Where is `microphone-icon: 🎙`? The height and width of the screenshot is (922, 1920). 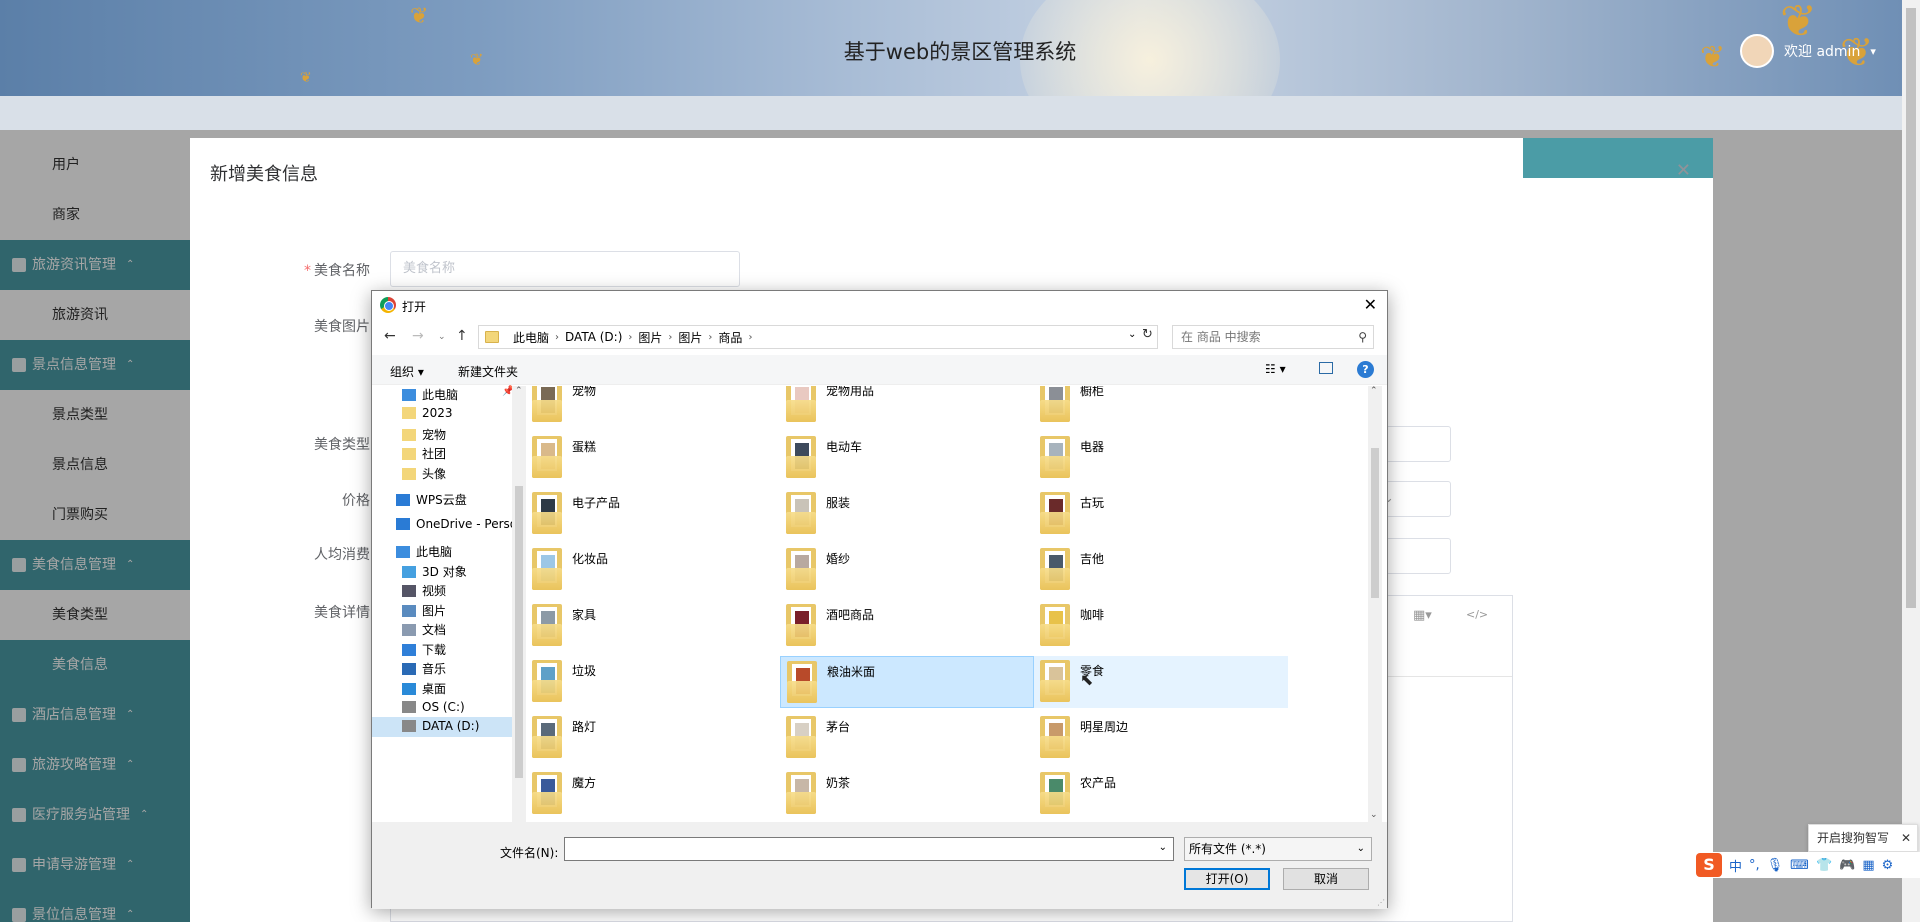 microphone-icon: 🎙 is located at coordinates (1775, 865).